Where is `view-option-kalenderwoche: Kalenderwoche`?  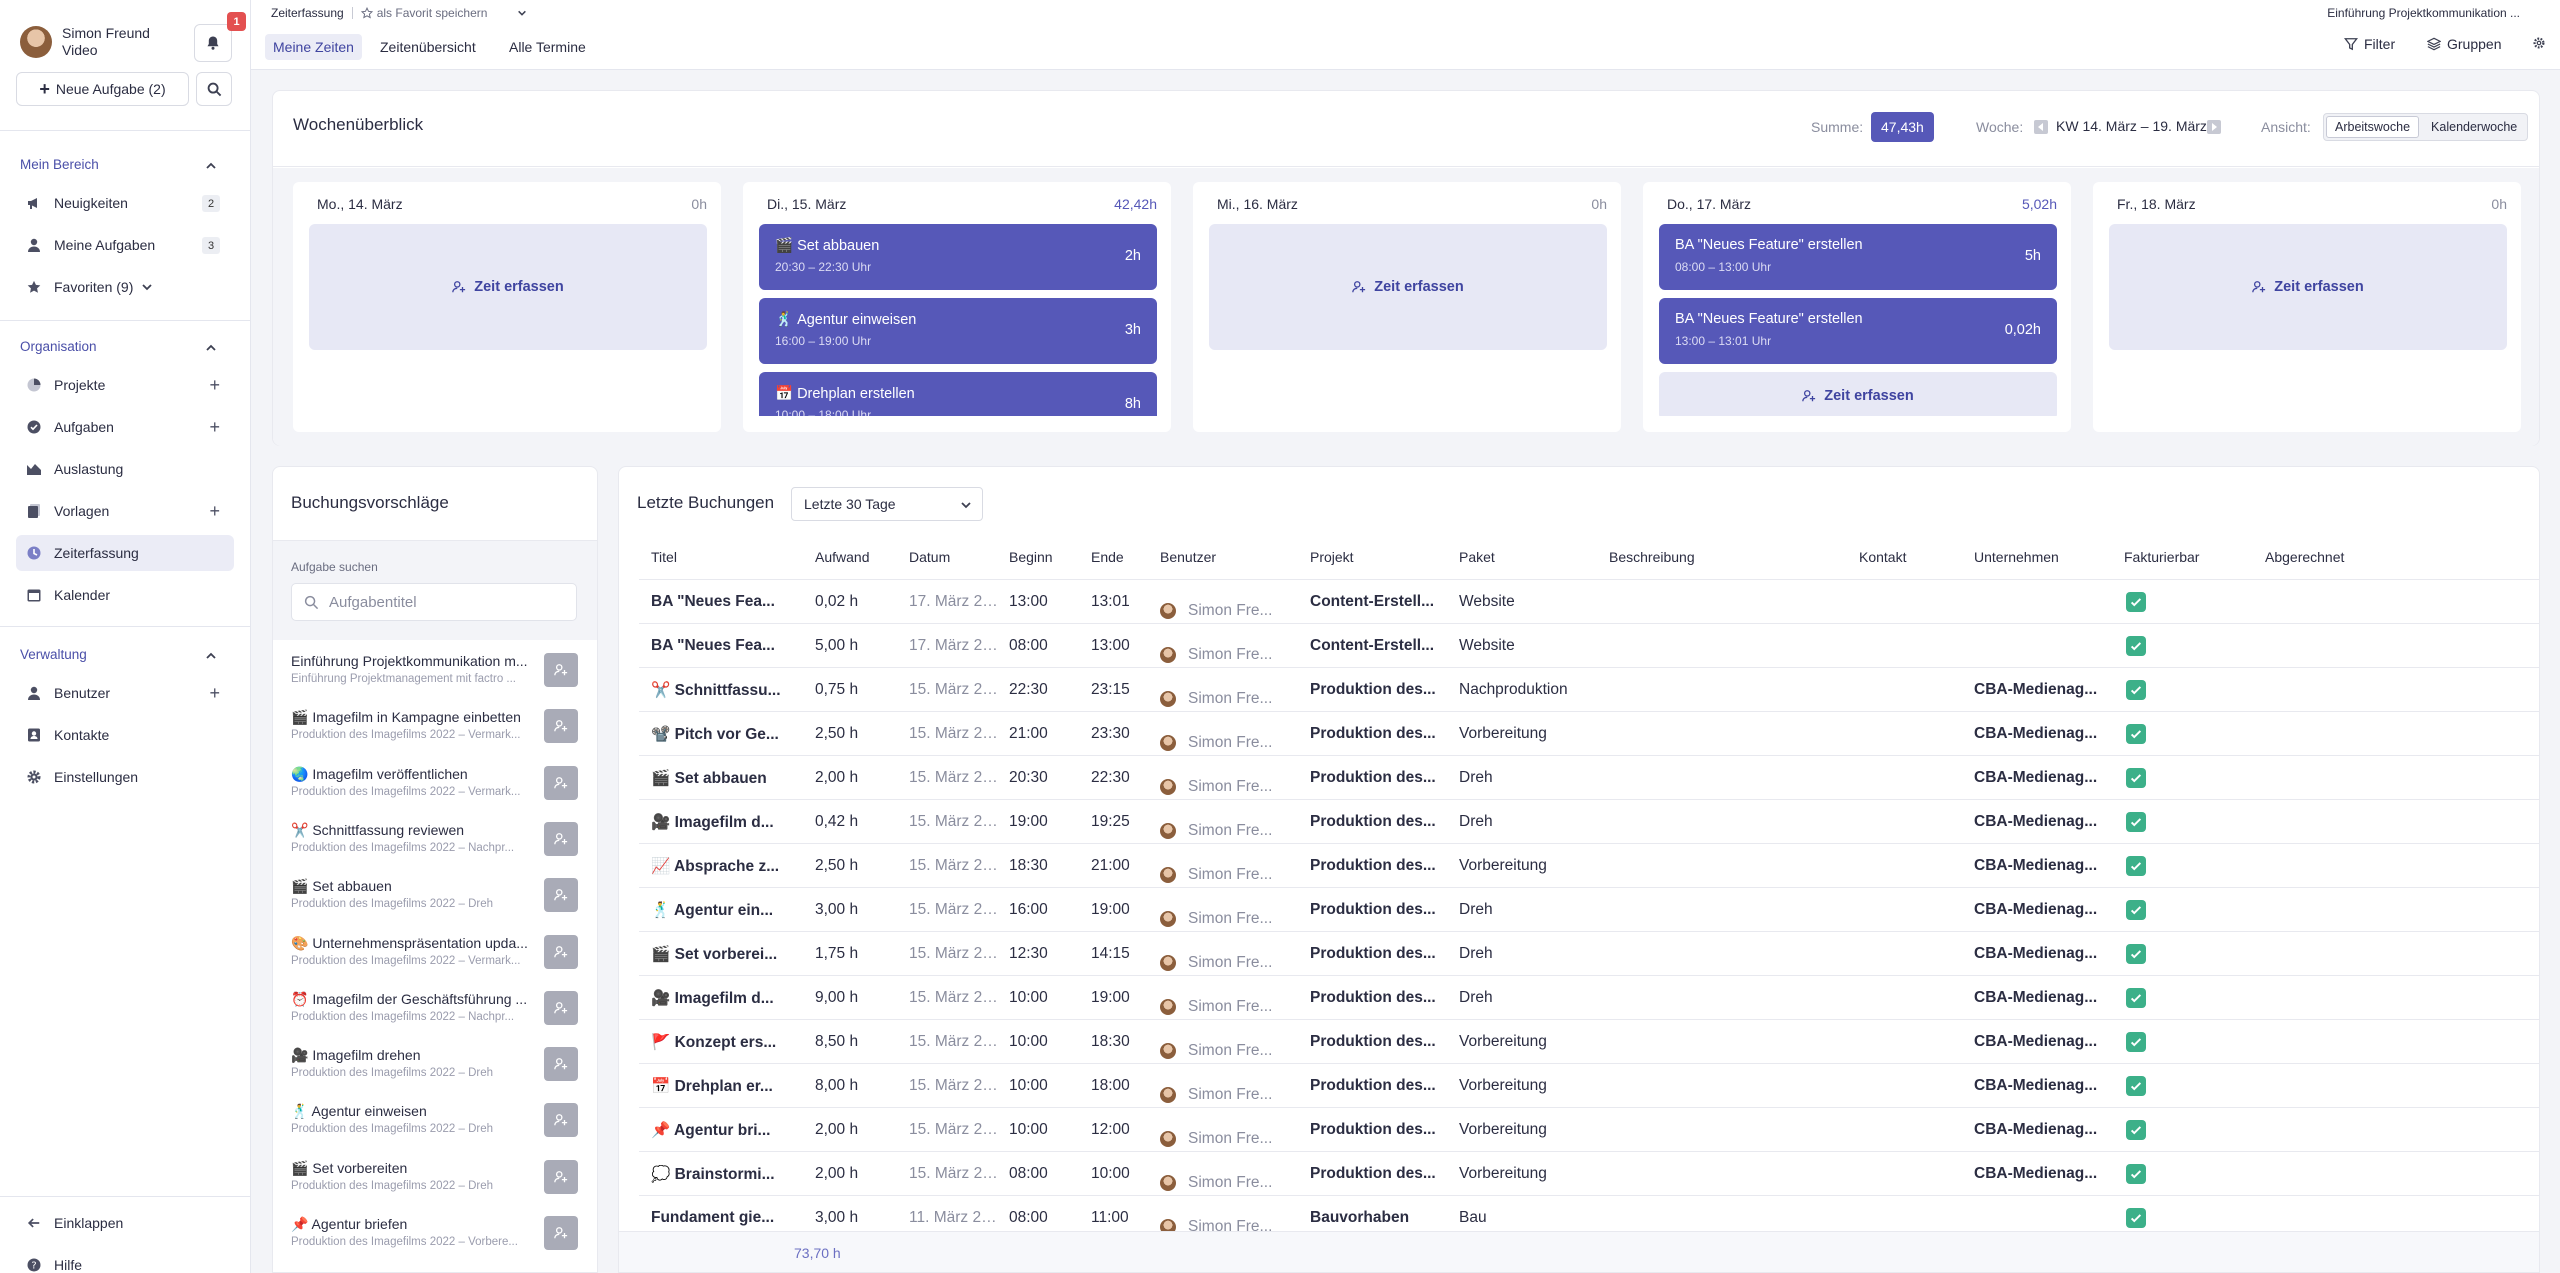 view-option-kalenderwoche: Kalenderwoche is located at coordinates (2474, 127).